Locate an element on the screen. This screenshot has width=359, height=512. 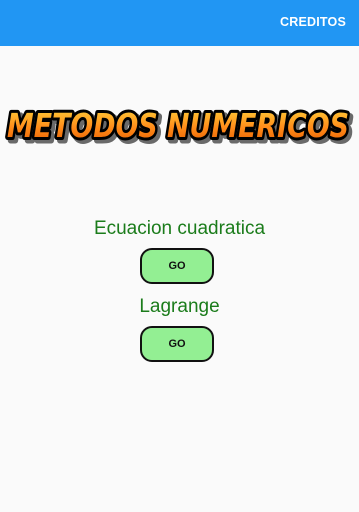
logo-text: METODOS NUMERICOS is located at coordinates (178, 125).